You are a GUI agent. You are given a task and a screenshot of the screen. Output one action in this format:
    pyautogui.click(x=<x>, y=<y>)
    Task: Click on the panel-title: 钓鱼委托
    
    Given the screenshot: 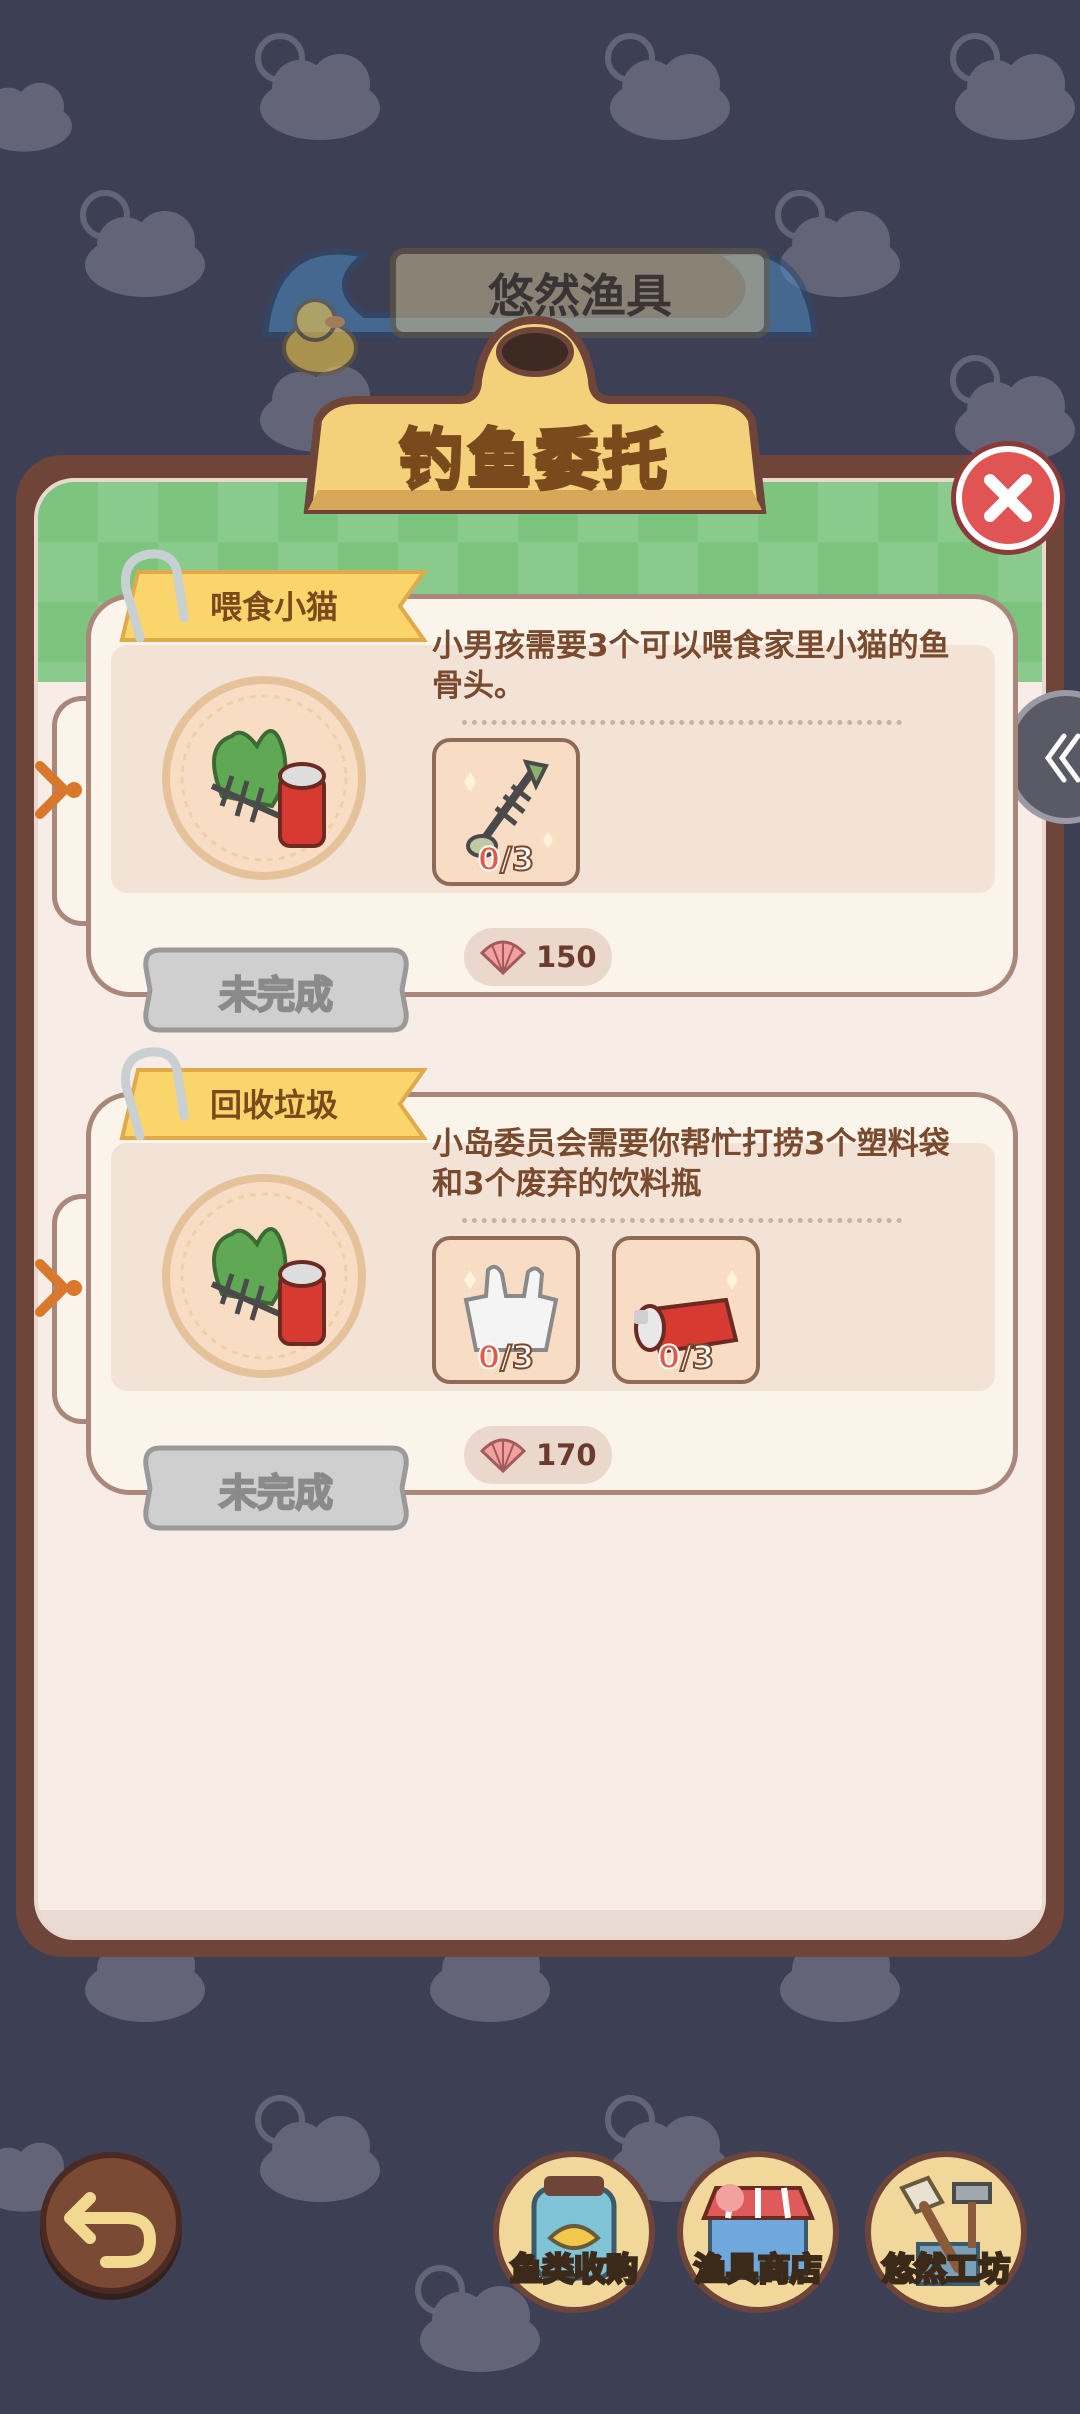 What is the action you would take?
    pyautogui.click(x=534, y=460)
    